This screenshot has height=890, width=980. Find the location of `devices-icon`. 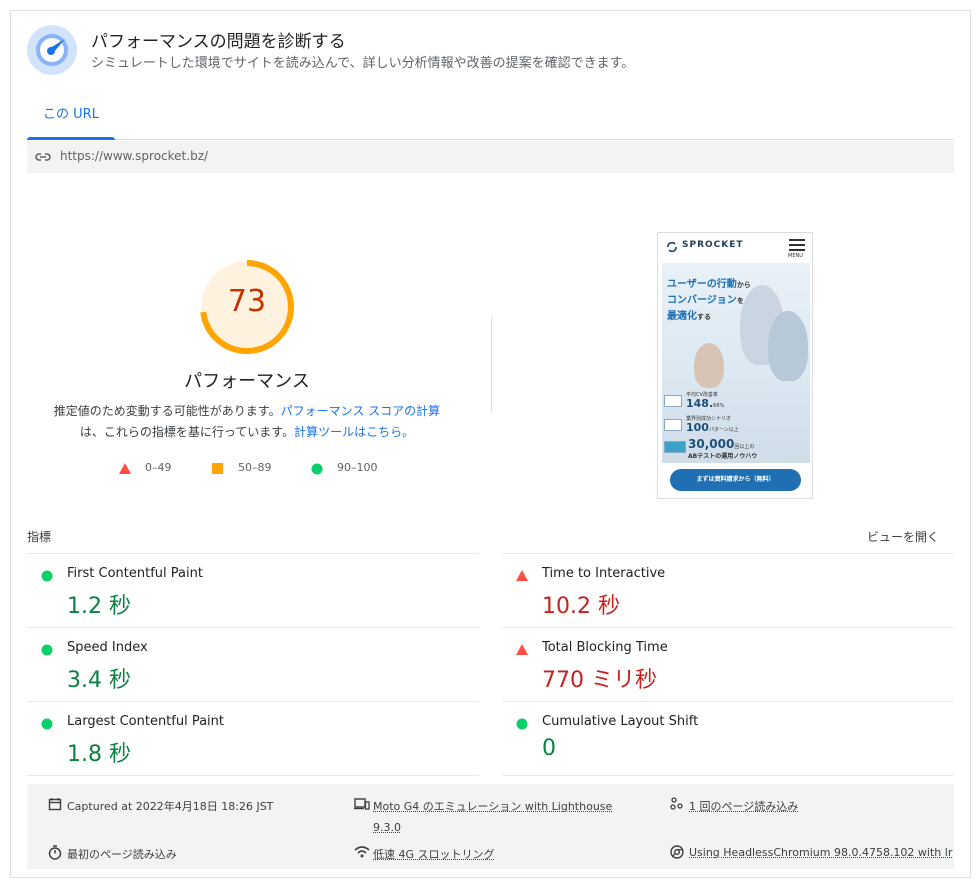

devices-icon is located at coordinates (362, 804).